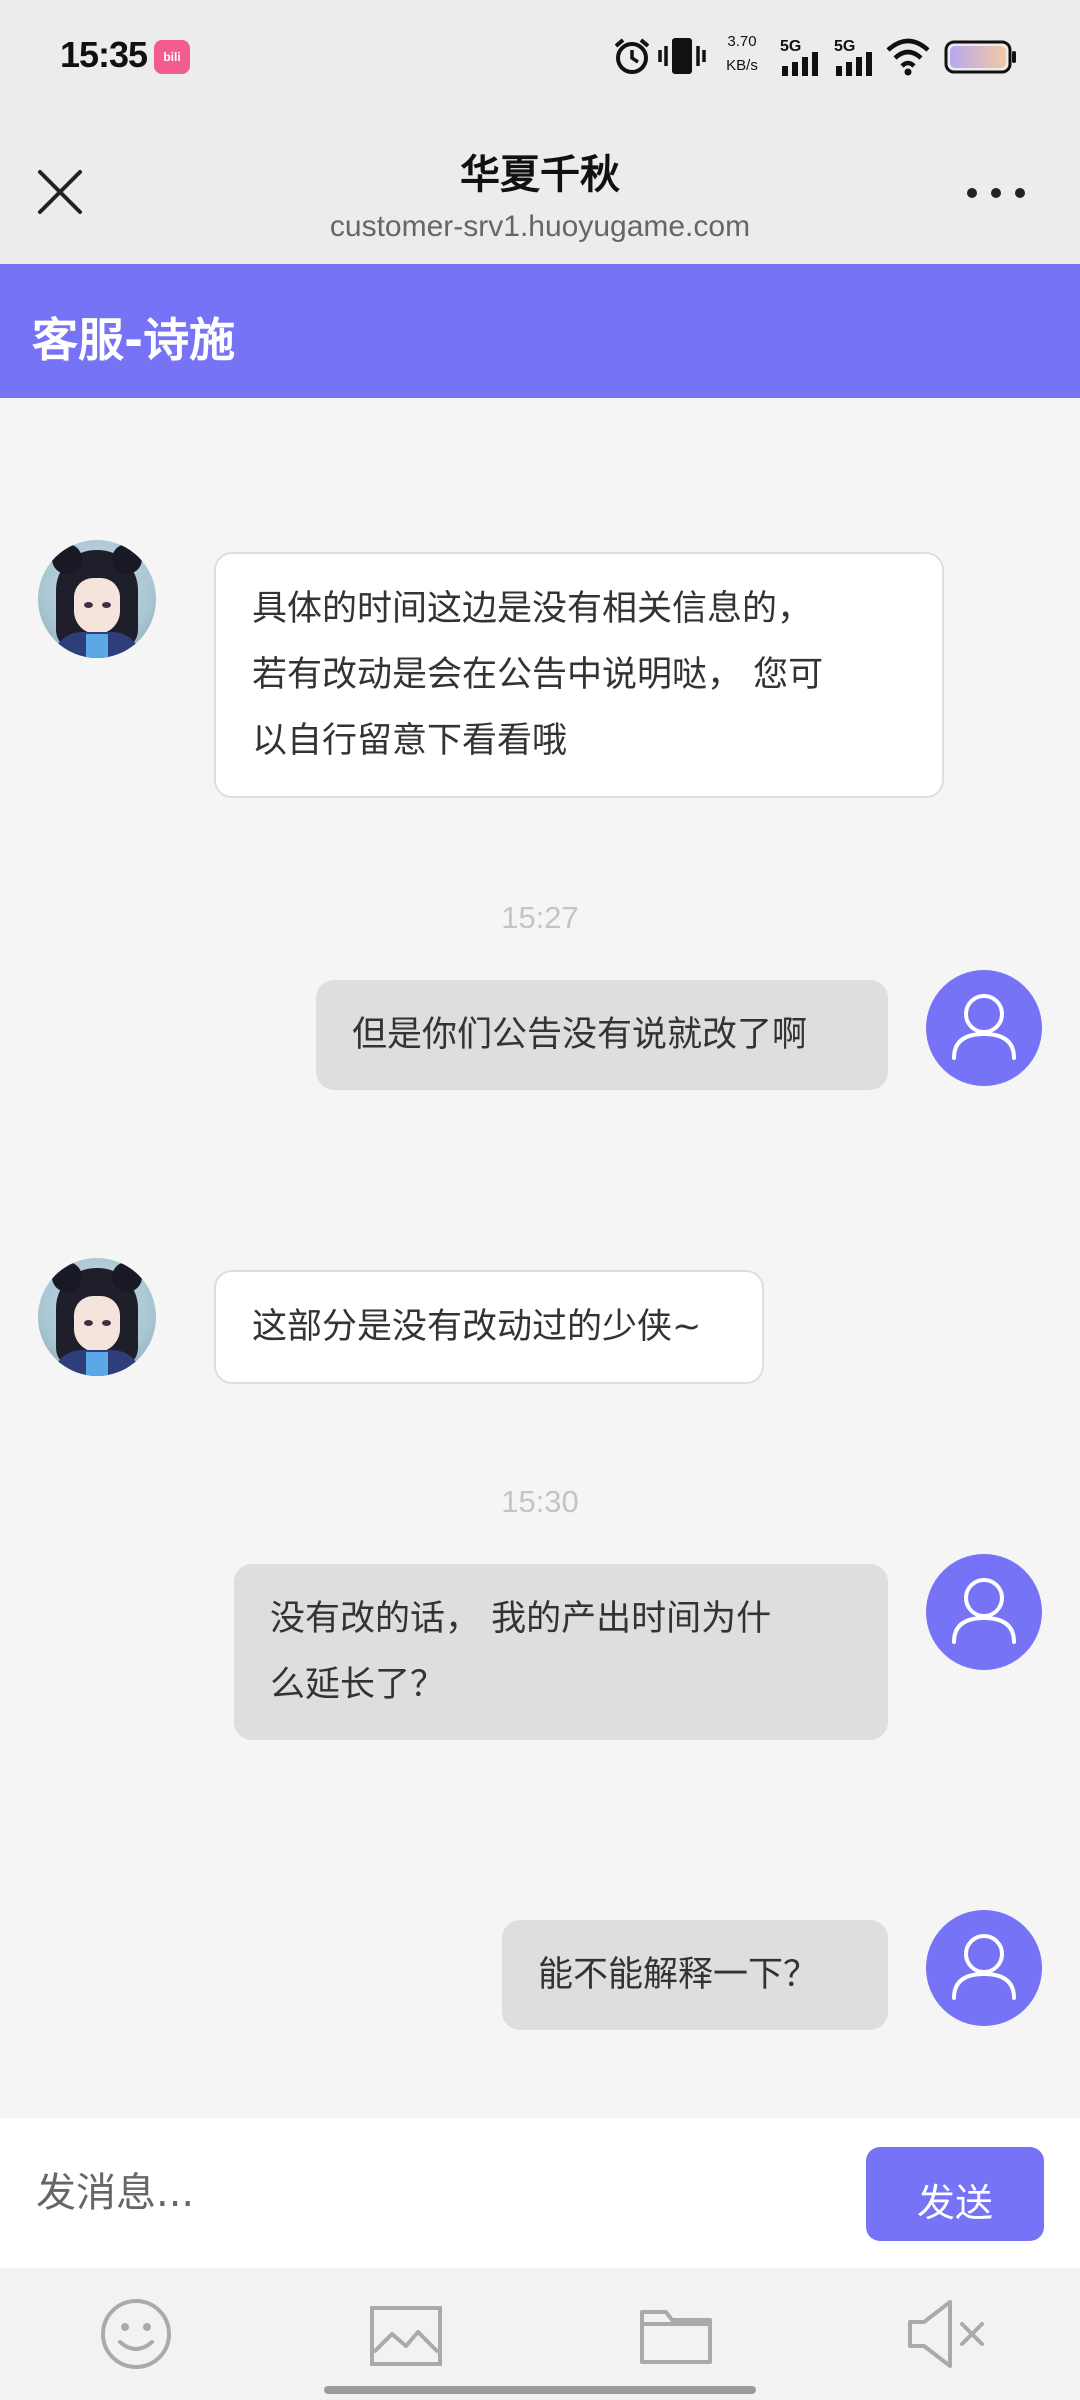 This screenshot has width=1080, height=2400. I want to click on emoji-icon, so click(136, 2334).